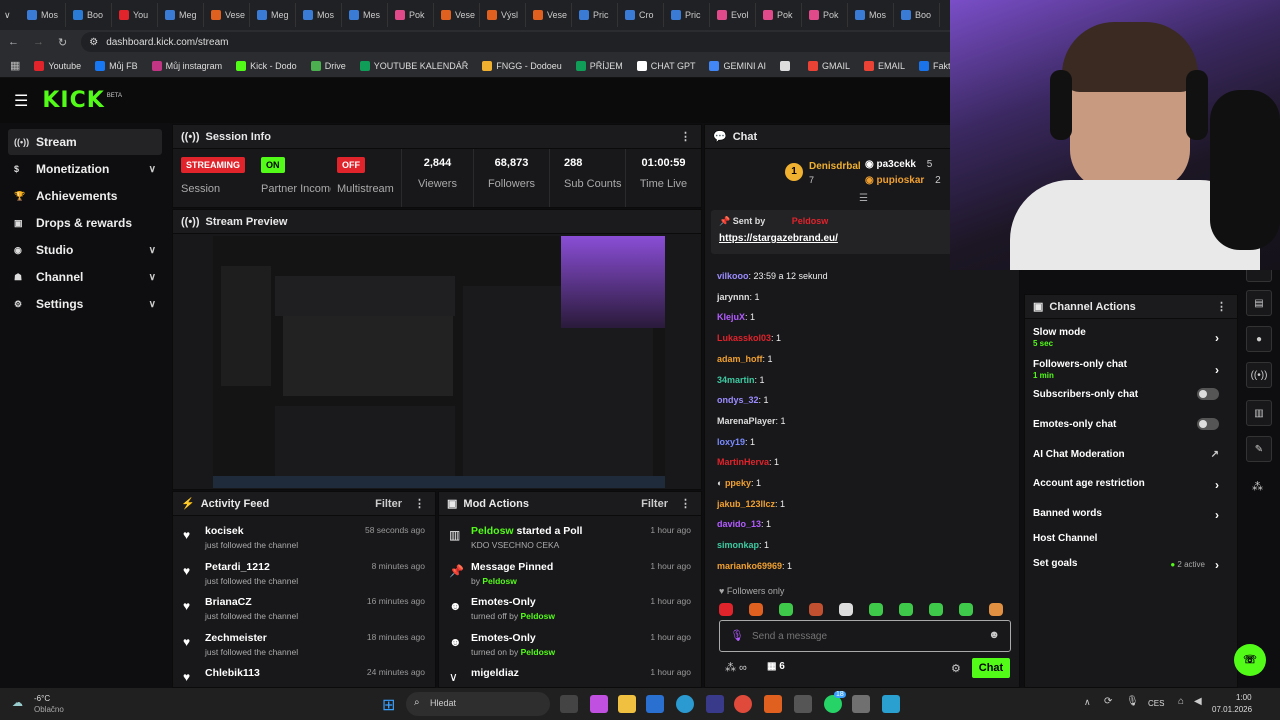  I want to click on chat-message: Lukasskol03: 1, so click(749, 338).